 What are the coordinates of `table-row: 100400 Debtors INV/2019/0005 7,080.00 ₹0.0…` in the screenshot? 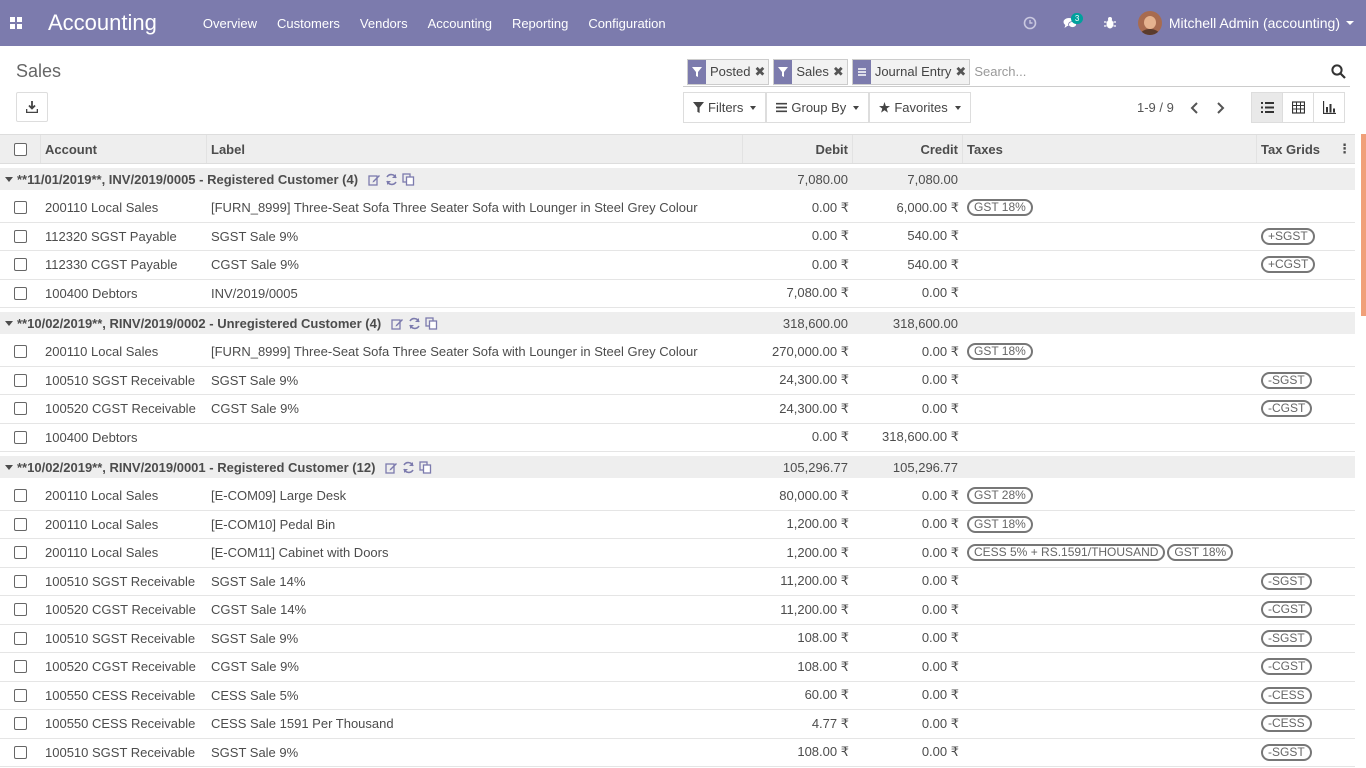 It's located at (677, 294).